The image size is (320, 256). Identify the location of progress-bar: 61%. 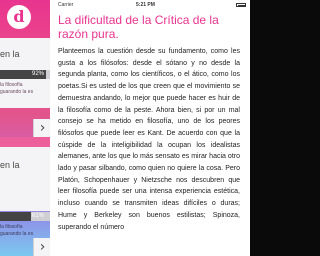
(25, 216).